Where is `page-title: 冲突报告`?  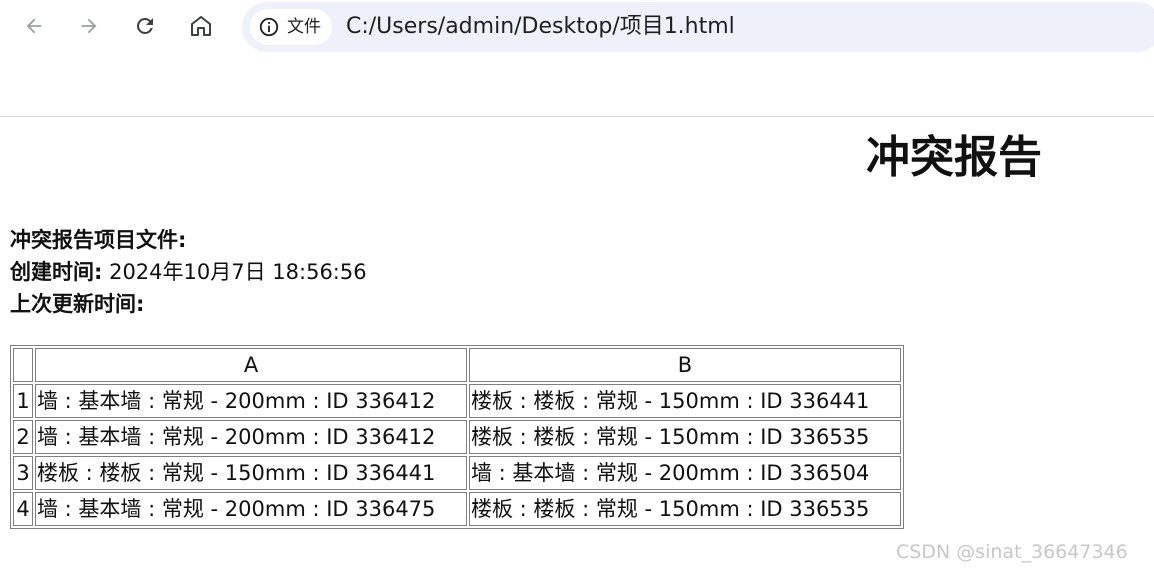 page-title: 冲突报告 is located at coordinates (954, 157).